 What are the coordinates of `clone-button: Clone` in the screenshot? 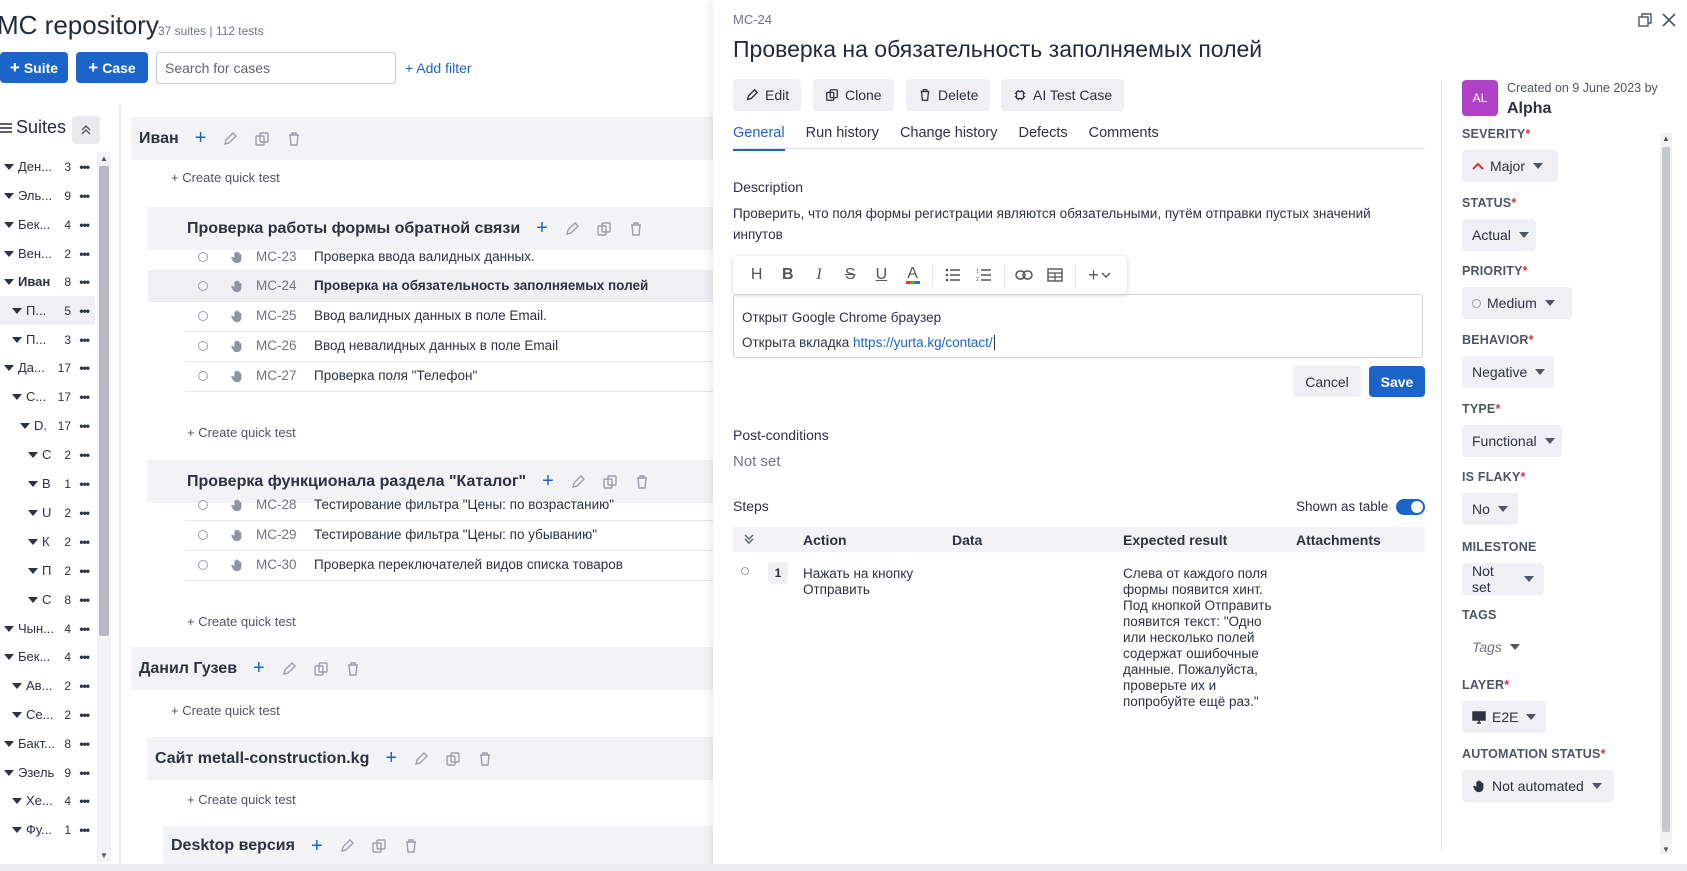 It's located at (853, 95).